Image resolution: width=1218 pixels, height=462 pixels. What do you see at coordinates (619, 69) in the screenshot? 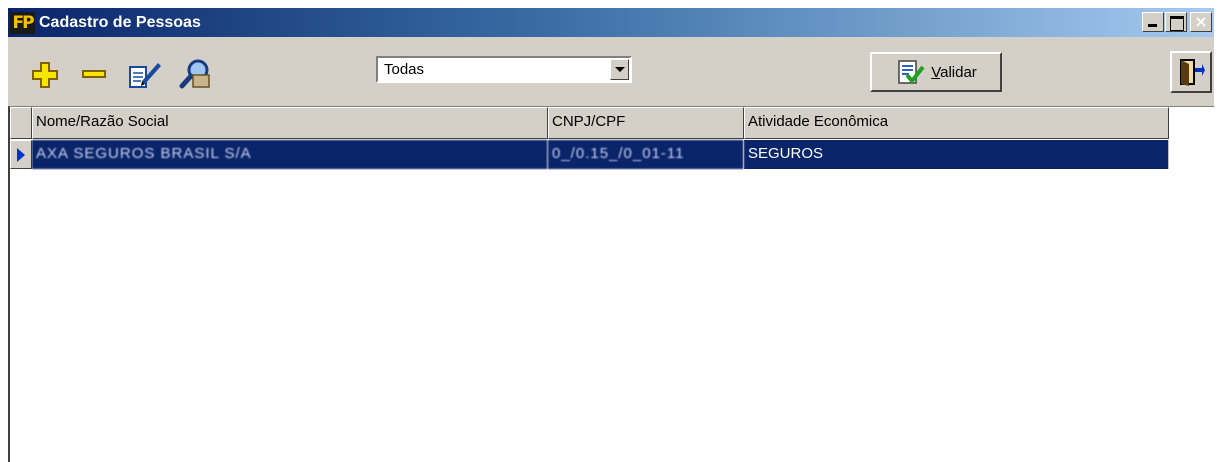
I see `chevron-down-icon` at bounding box center [619, 69].